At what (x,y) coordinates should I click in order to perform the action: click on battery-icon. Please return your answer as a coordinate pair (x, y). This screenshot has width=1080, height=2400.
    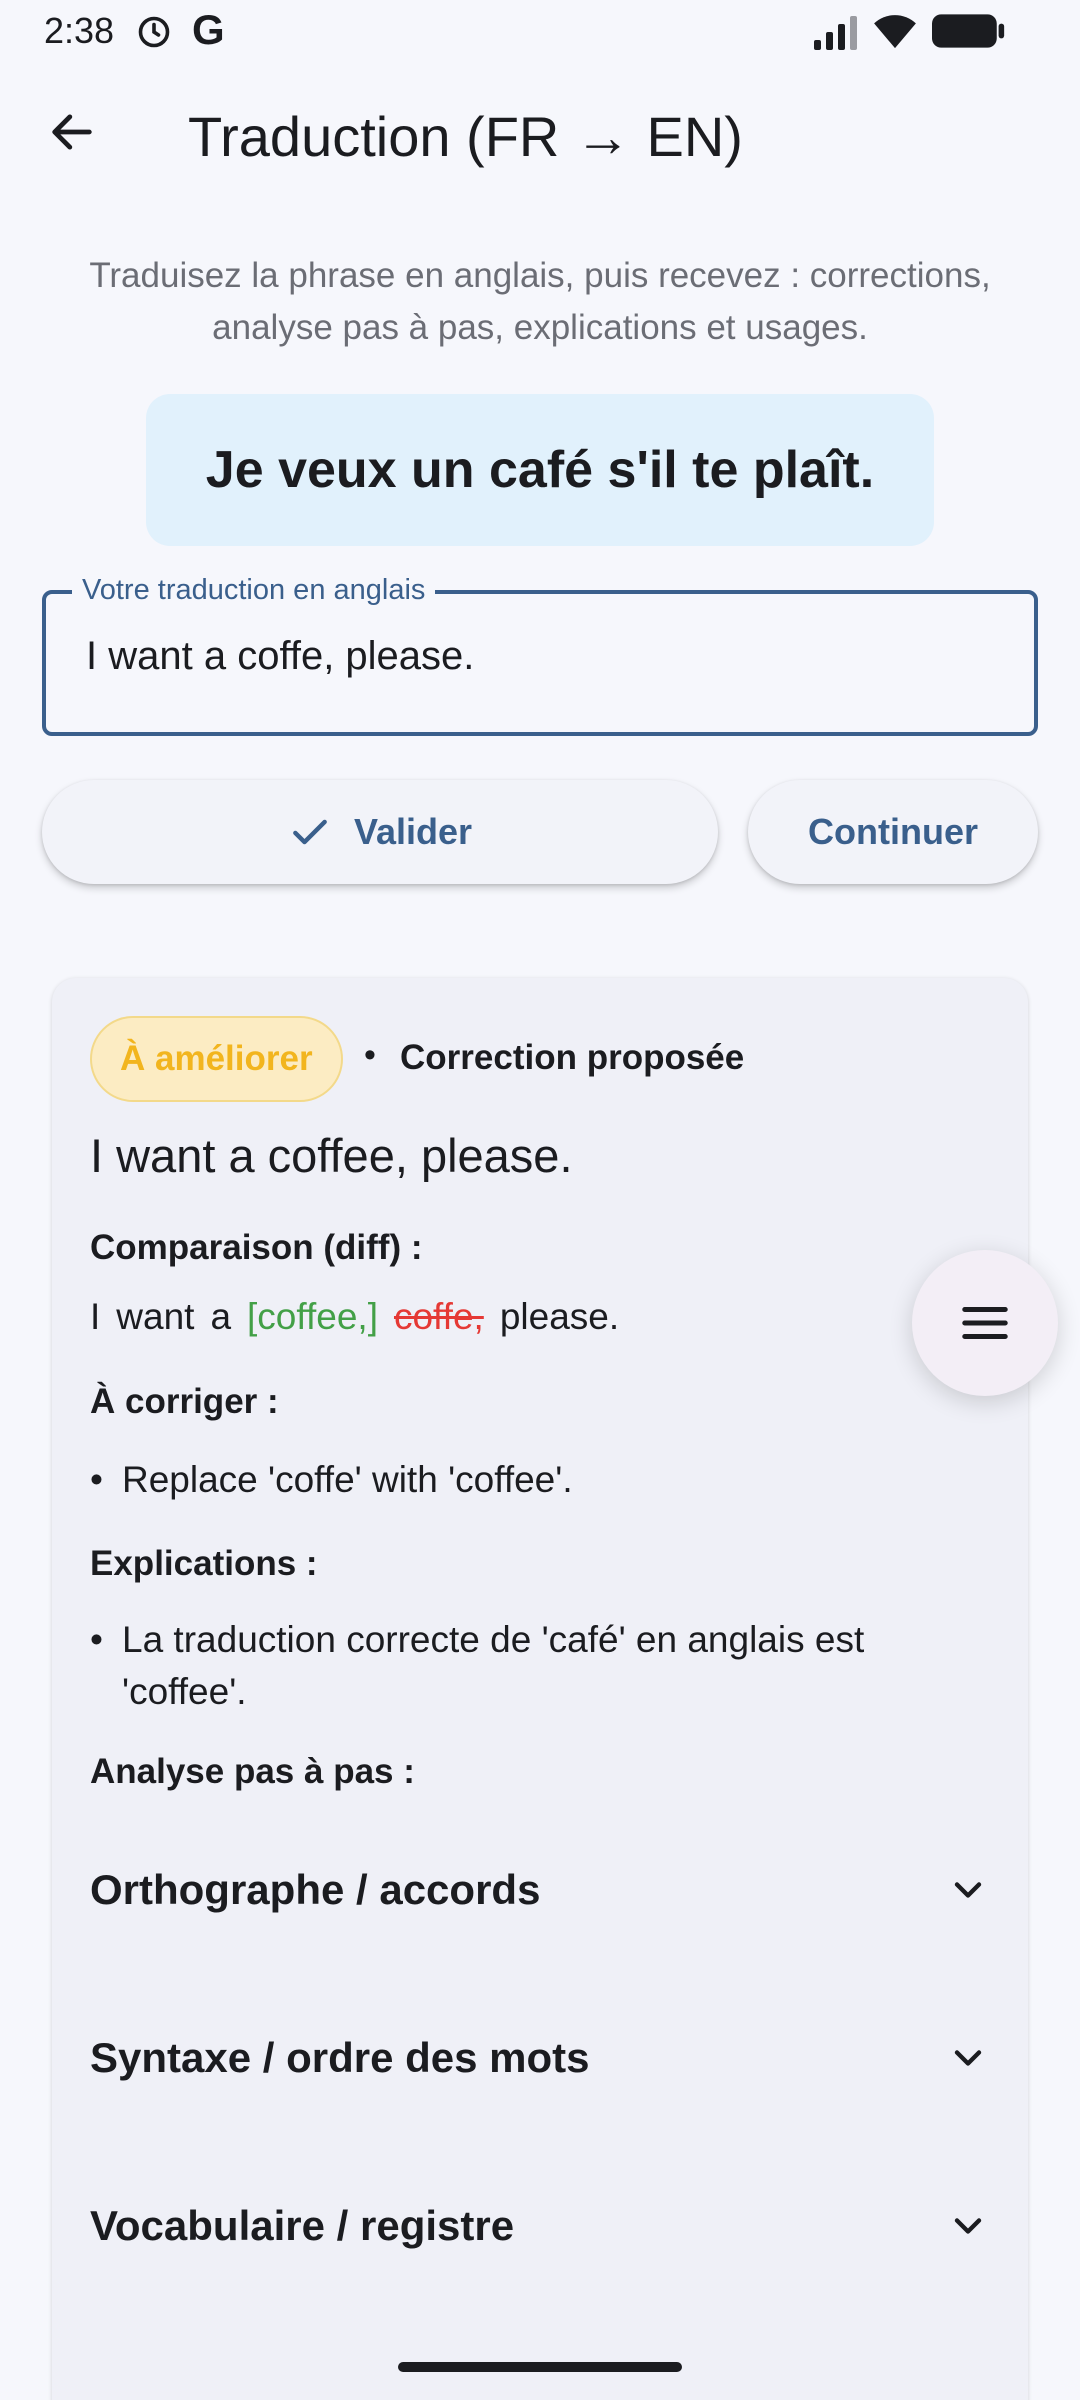
    Looking at the image, I should click on (968, 31).